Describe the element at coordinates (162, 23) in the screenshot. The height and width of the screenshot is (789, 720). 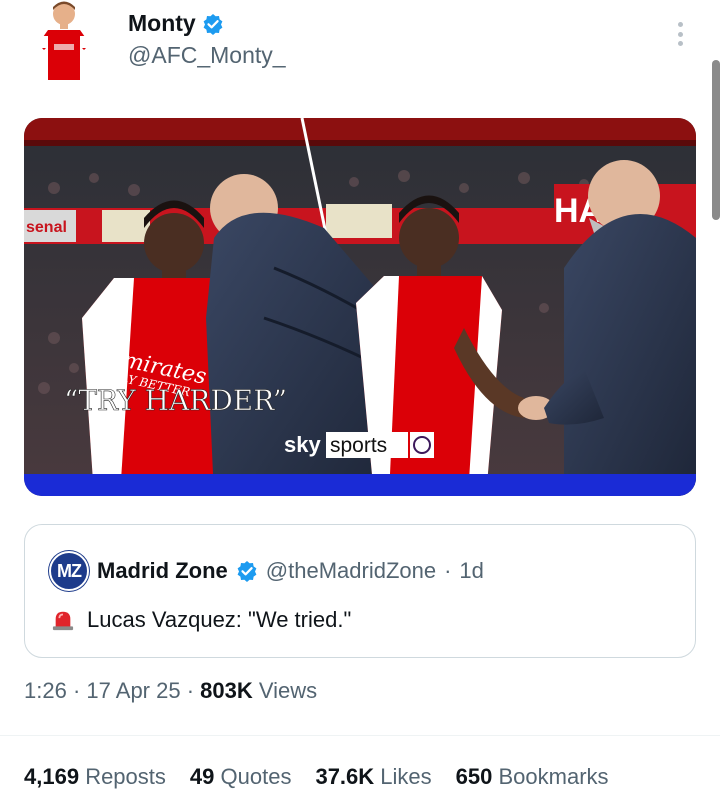
I see `author-name: Monty` at that location.